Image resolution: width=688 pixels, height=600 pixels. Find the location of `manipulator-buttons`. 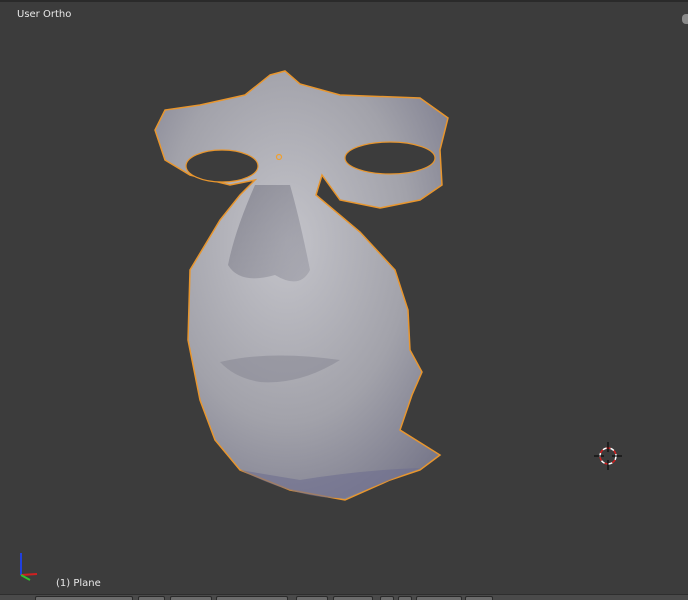

manipulator-buttons is located at coordinates (312, 598).